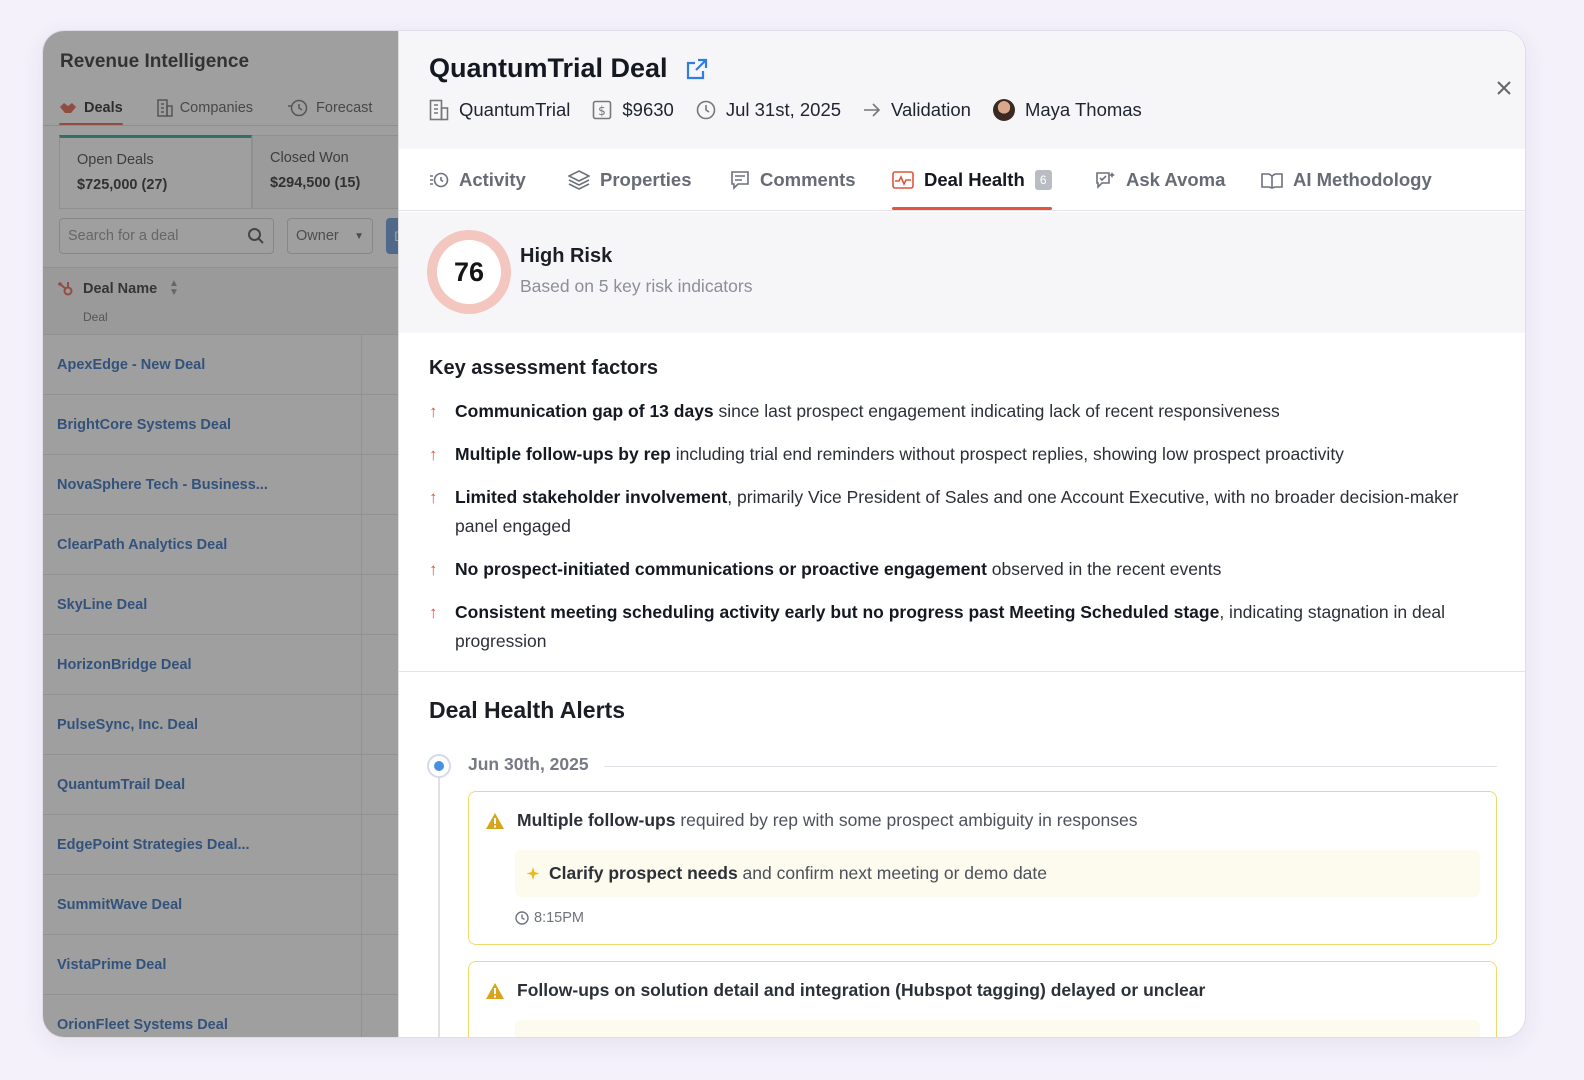 This screenshot has width=1584, height=1080. I want to click on owner-filter-dropdown: Owner ▼, so click(330, 236).